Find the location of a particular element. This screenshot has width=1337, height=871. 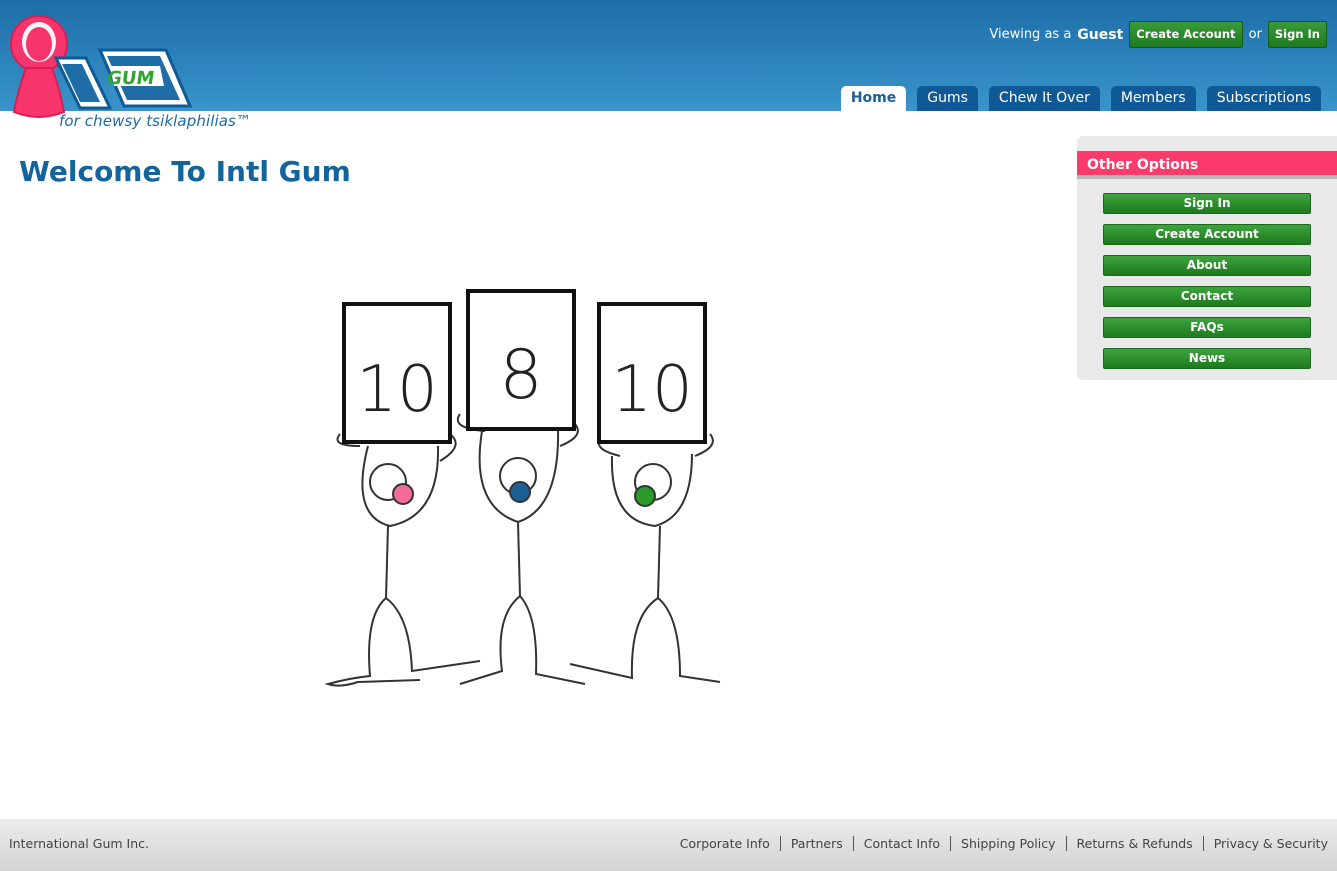

sidebar-contact-button: Contact is located at coordinates (1207, 296).